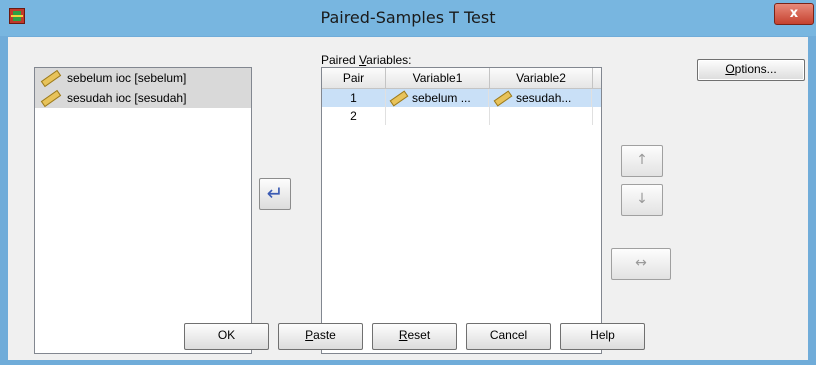  I want to click on swap-variables-button: ↔, so click(641, 264).